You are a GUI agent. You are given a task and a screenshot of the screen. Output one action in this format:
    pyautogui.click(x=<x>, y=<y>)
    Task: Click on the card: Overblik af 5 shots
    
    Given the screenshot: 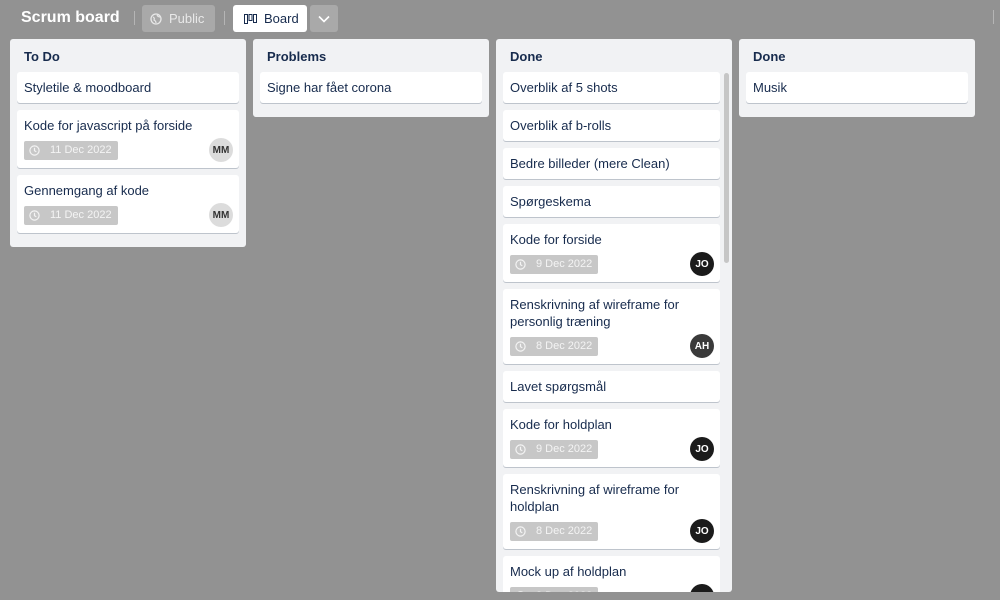 What is the action you would take?
    pyautogui.click(x=611, y=87)
    